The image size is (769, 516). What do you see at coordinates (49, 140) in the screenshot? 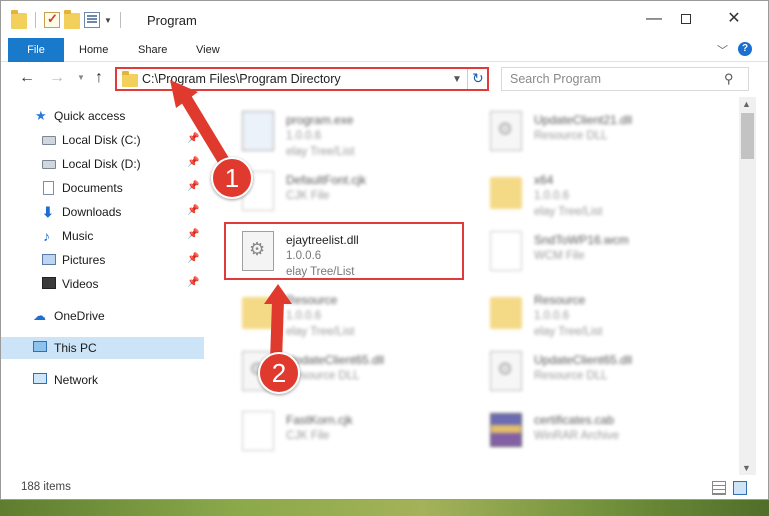
I see `disk-icon` at bounding box center [49, 140].